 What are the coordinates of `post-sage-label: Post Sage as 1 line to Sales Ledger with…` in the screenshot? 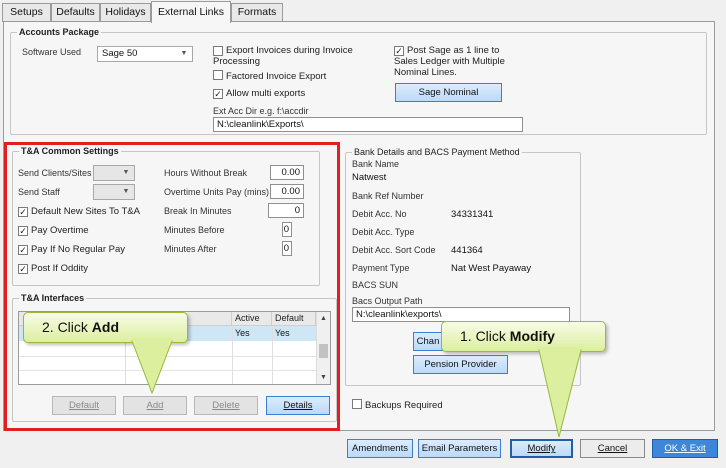 It's located at (449, 61).